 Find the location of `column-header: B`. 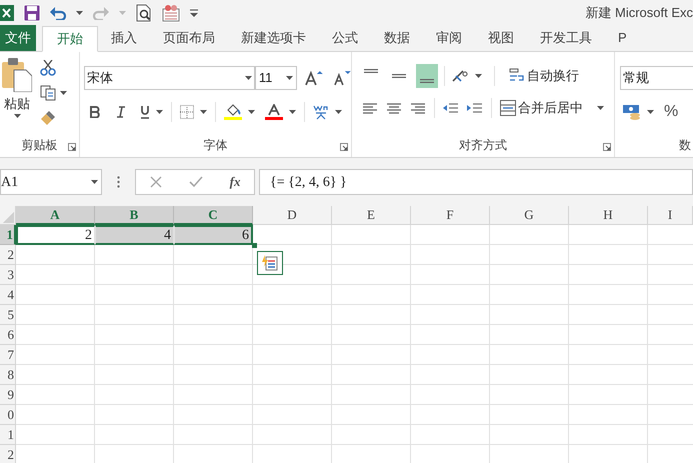

column-header: B is located at coordinates (134, 215).